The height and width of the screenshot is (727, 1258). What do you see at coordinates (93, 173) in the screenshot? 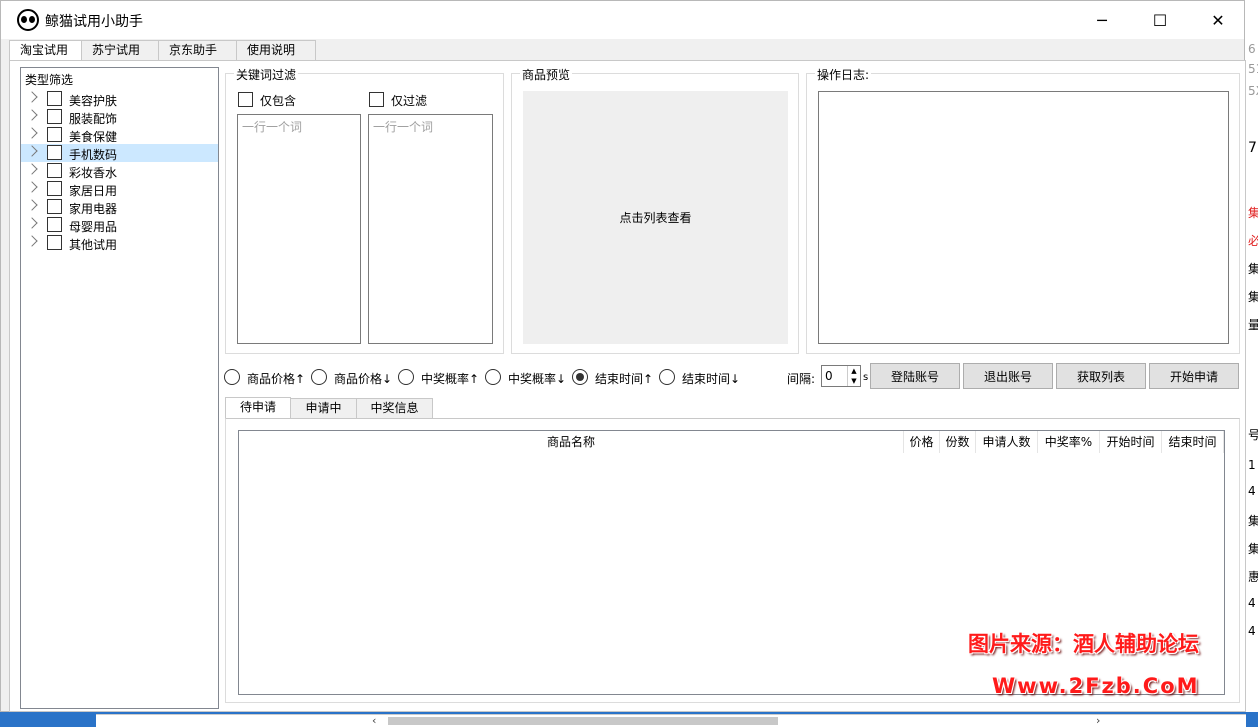
I see `tree-item-label: 彩妆香水` at bounding box center [93, 173].